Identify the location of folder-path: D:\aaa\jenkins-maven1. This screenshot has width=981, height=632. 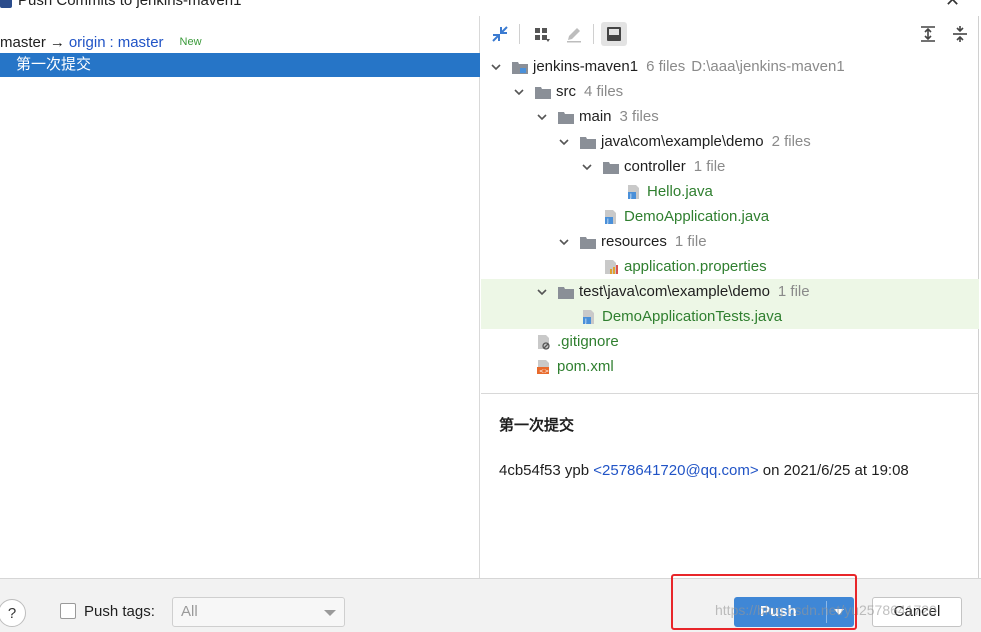
(768, 66).